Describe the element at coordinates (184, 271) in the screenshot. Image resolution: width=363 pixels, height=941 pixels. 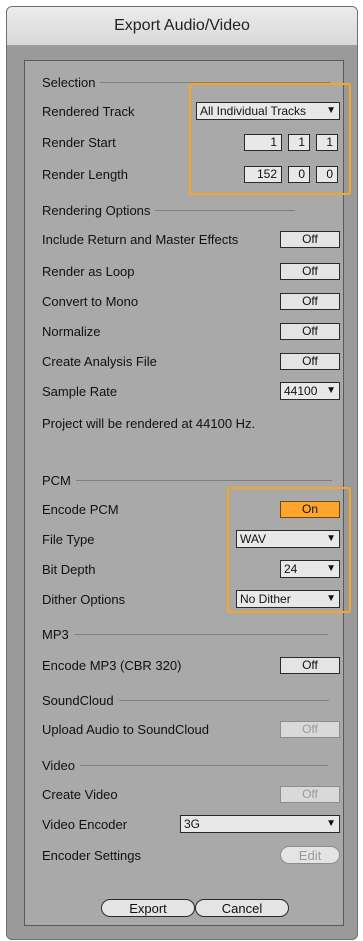
I see `render-as-loop-row: Render as Loop Off` at that location.